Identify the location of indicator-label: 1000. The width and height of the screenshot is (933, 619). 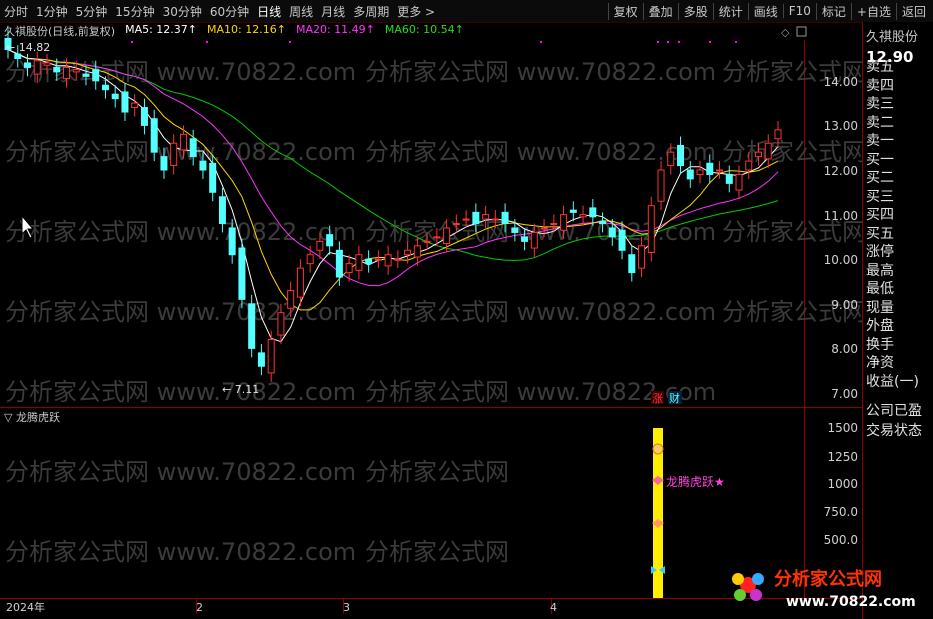
(842, 484).